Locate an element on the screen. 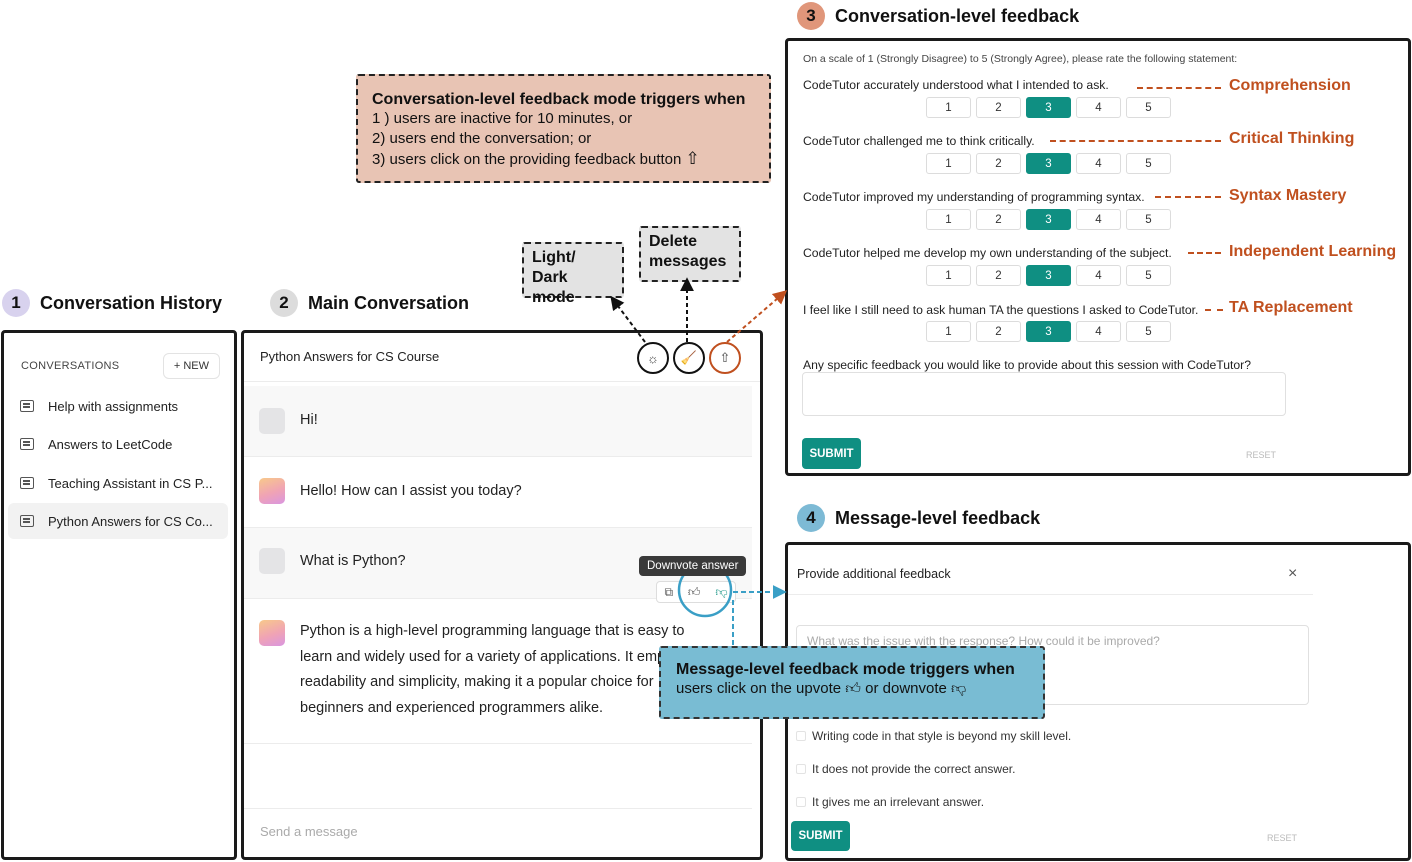  message-actions: ⧉ 👍︎ 👎︎ is located at coordinates (696, 592).